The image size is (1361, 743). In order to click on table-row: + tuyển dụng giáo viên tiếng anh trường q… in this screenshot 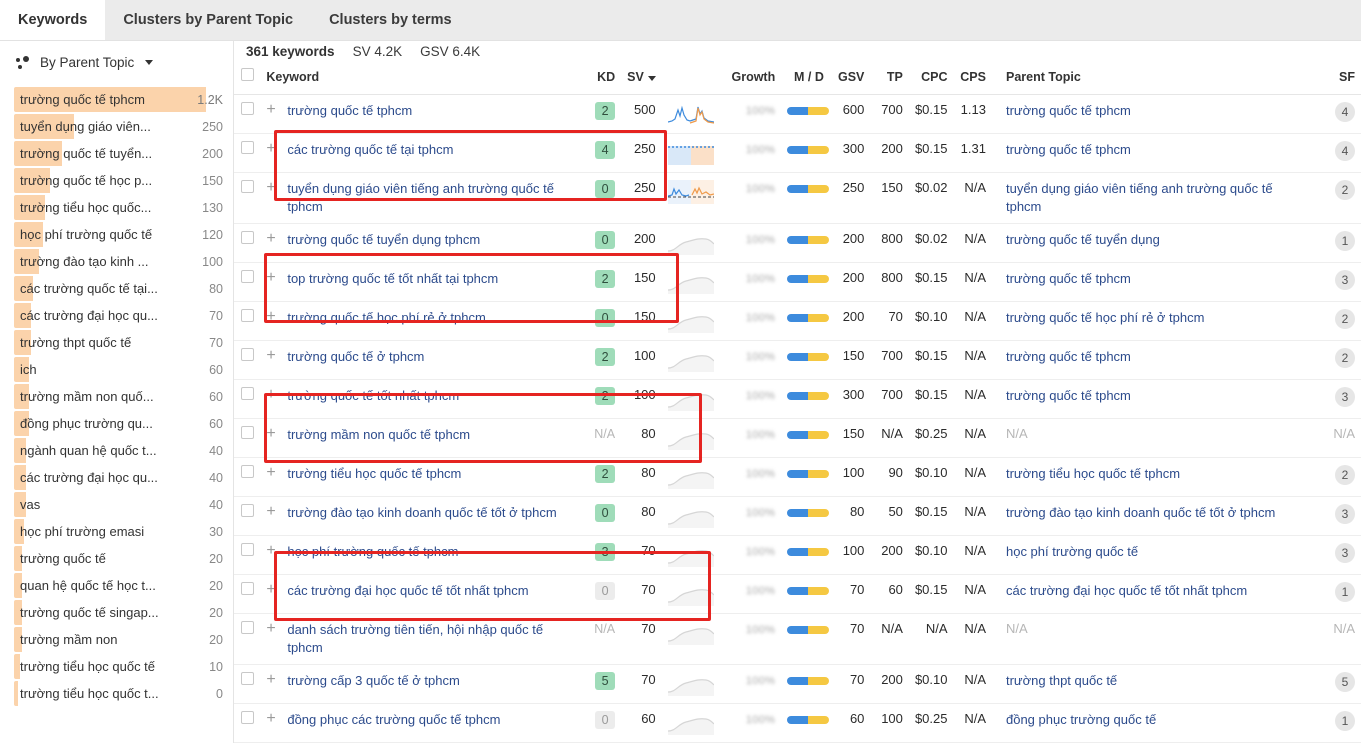, I will do `click(797, 198)`.